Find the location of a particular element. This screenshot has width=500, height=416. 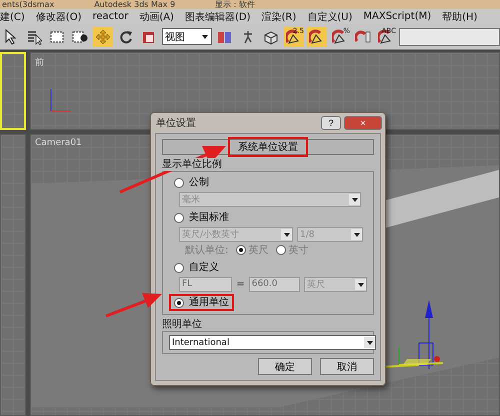

menu-item: 修改器(O) is located at coordinates (59, 17).